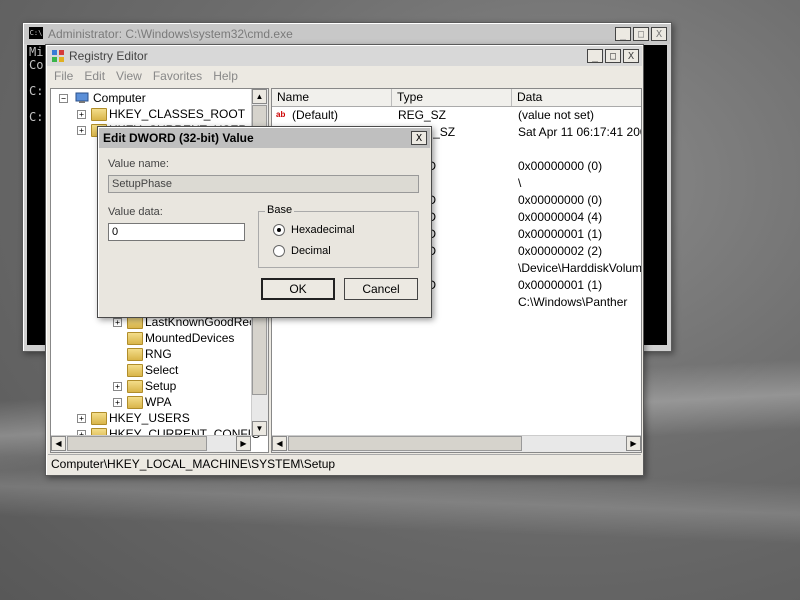 The height and width of the screenshot is (600, 800). Describe the element at coordinates (158, 402) in the screenshot. I see `tree-item-label: WPA` at that location.